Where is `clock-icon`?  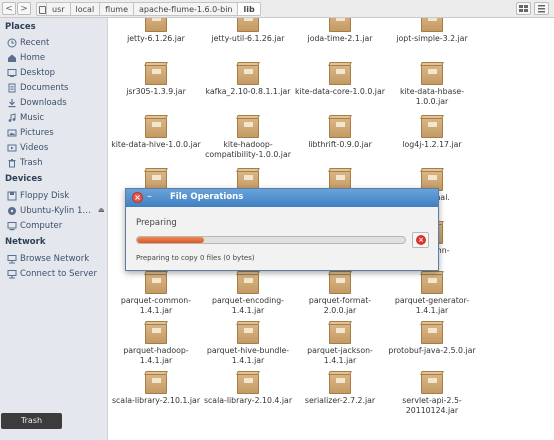
clock-icon is located at coordinates (12, 43).